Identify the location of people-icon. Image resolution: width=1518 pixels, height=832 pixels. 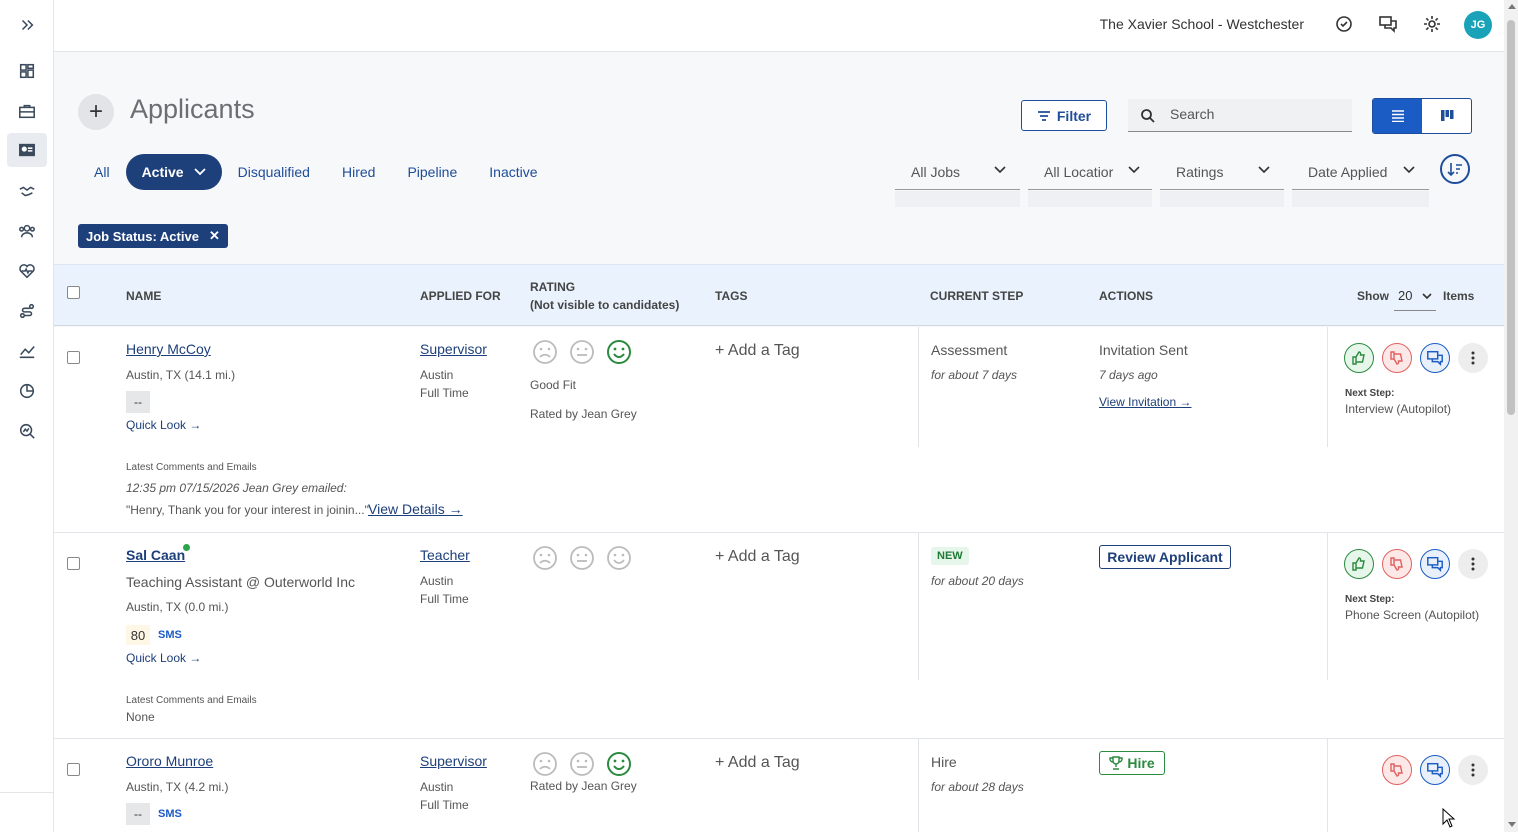
(27, 231).